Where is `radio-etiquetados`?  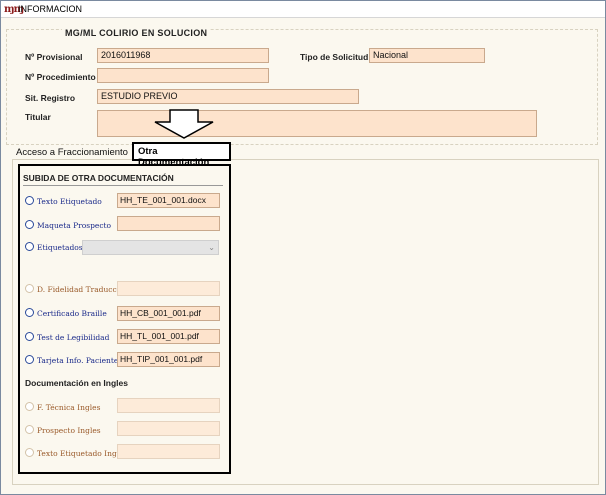
radio-etiquetados is located at coordinates (29, 246).